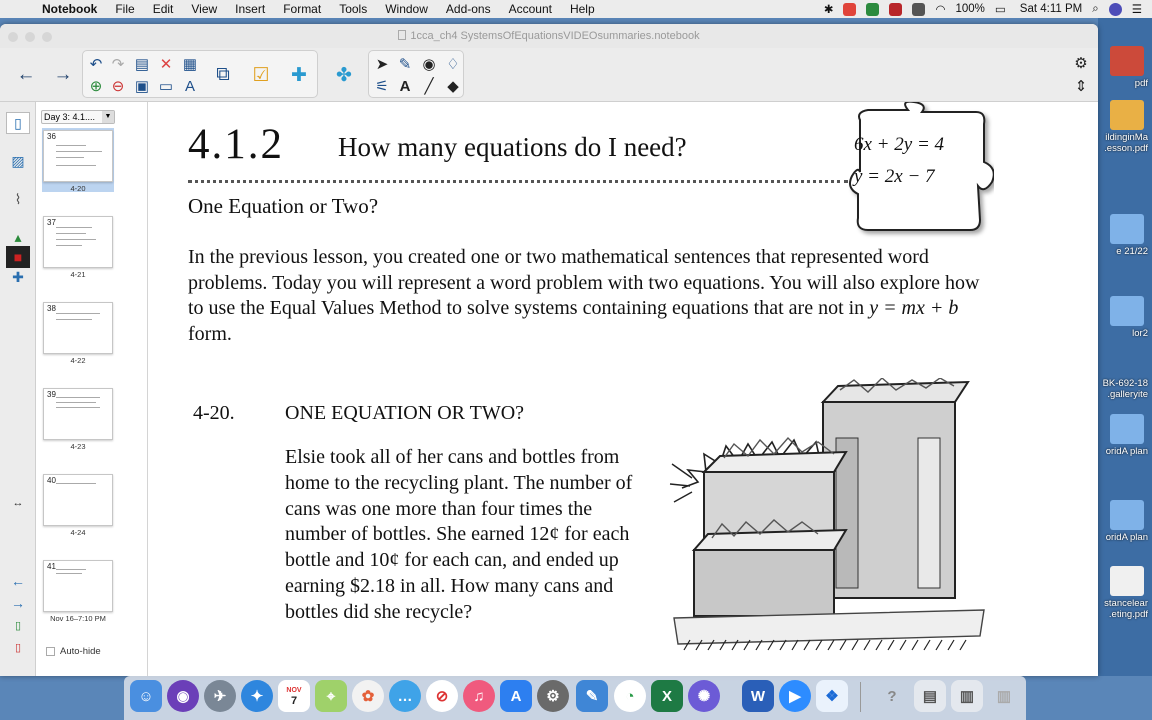 The image size is (1152, 720). What do you see at coordinates (382, 86) in the screenshot?
I see `measure-tool-icon: ⚟` at bounding box center [382, 86].